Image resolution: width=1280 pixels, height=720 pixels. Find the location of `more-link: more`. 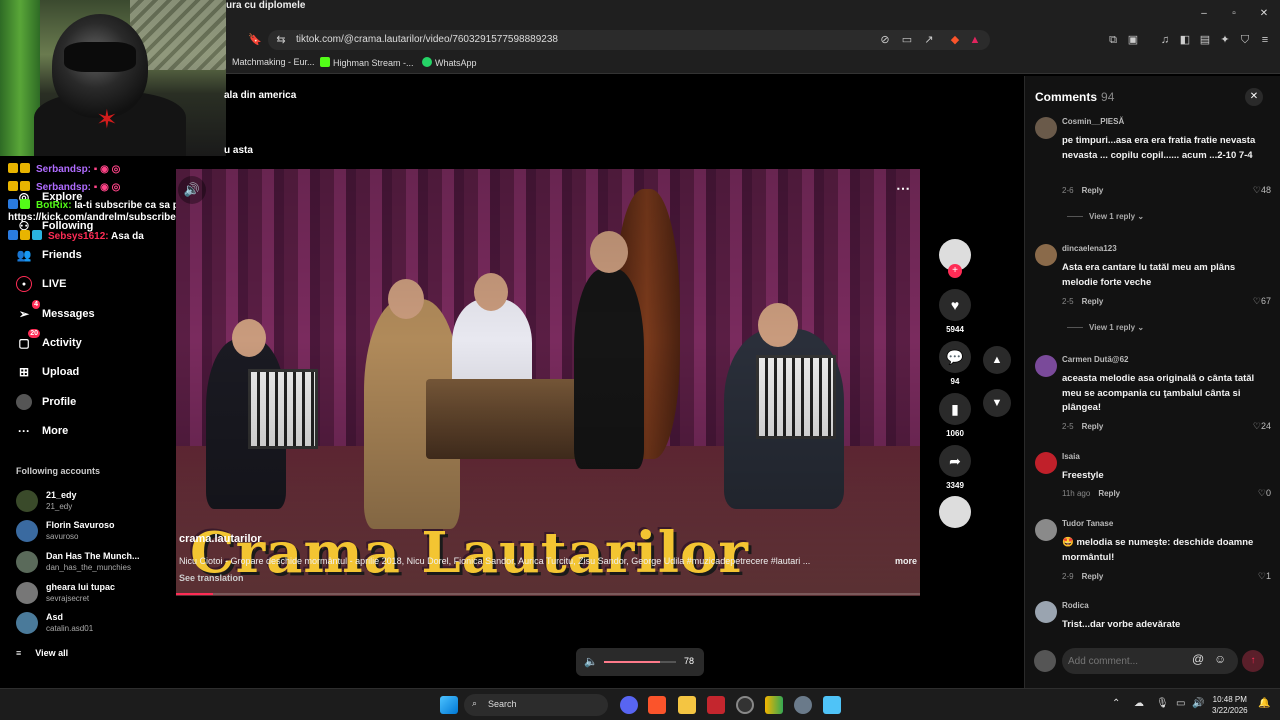

more-link: more is located at coordinates (906, 561).